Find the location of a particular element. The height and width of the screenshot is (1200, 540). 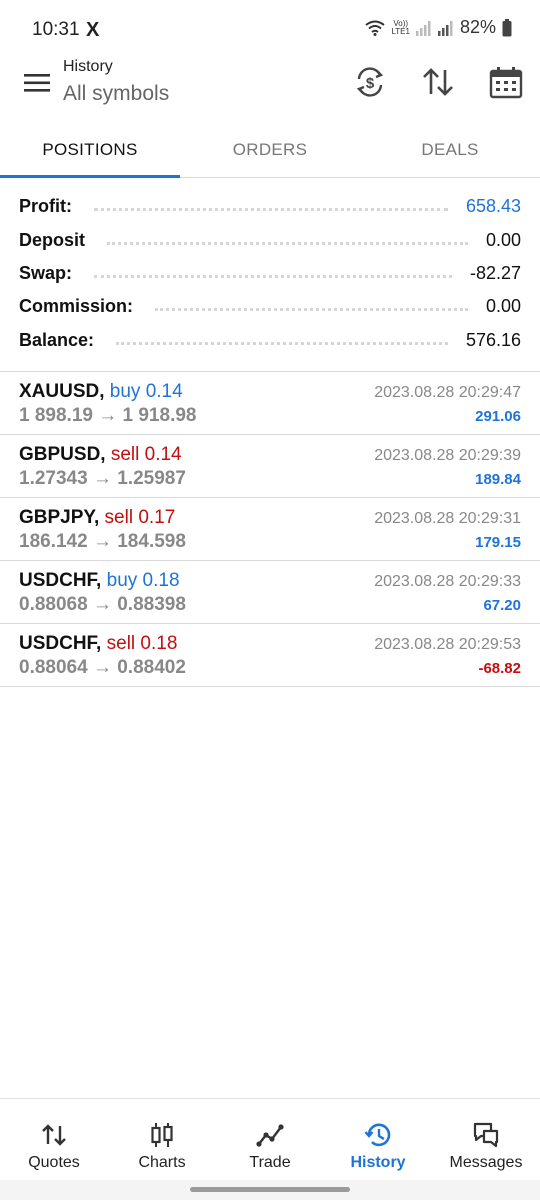

nav-messages: Messages is located at coordinates (486, 1139).